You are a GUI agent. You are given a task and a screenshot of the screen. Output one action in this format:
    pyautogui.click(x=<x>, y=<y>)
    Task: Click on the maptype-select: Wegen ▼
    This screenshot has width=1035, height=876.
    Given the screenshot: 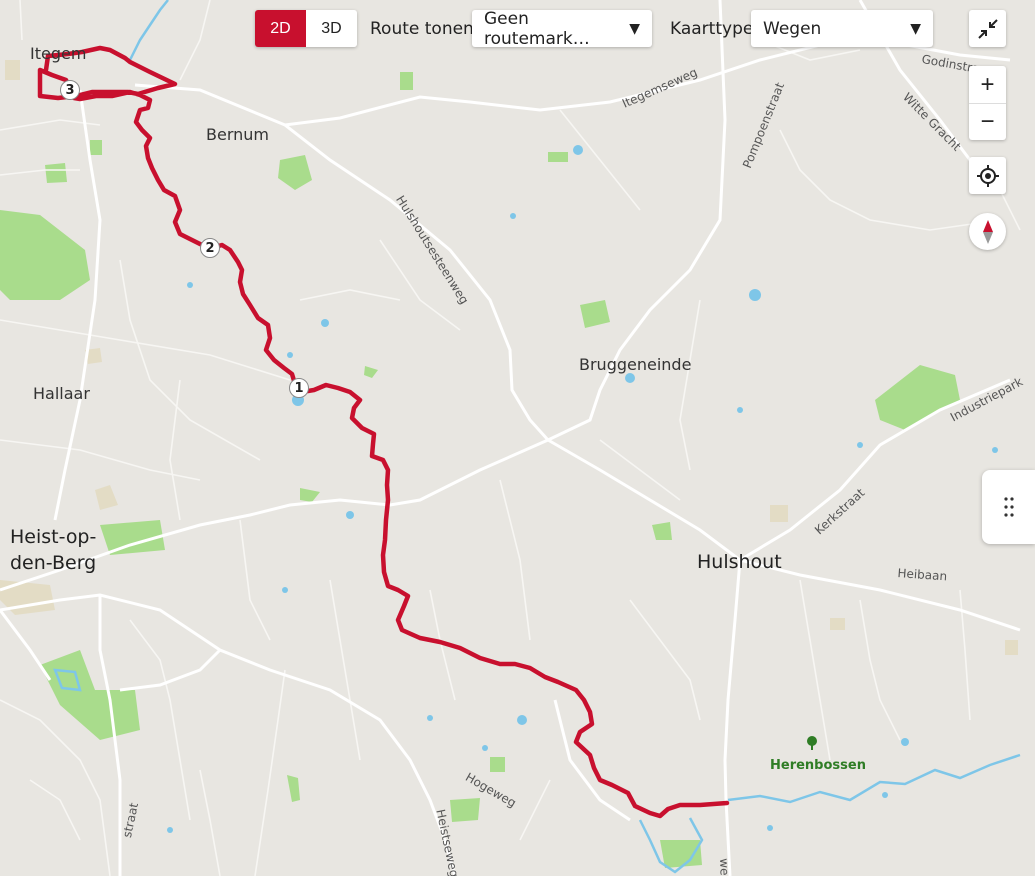 What is the action you would take?
    pyautogui.click(x=842, y=28)
    